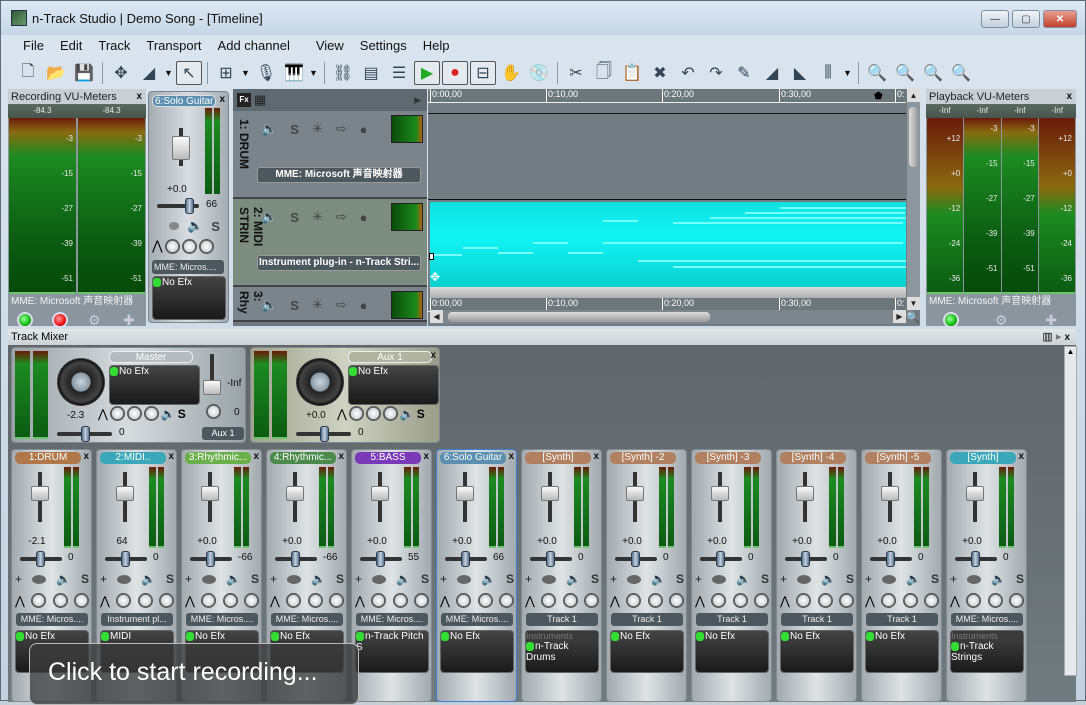 The image size is (1086, 705). Describe the element at coordinates (343, 73) in the screenshot. I see `routing-icon: ⛓` at that location.